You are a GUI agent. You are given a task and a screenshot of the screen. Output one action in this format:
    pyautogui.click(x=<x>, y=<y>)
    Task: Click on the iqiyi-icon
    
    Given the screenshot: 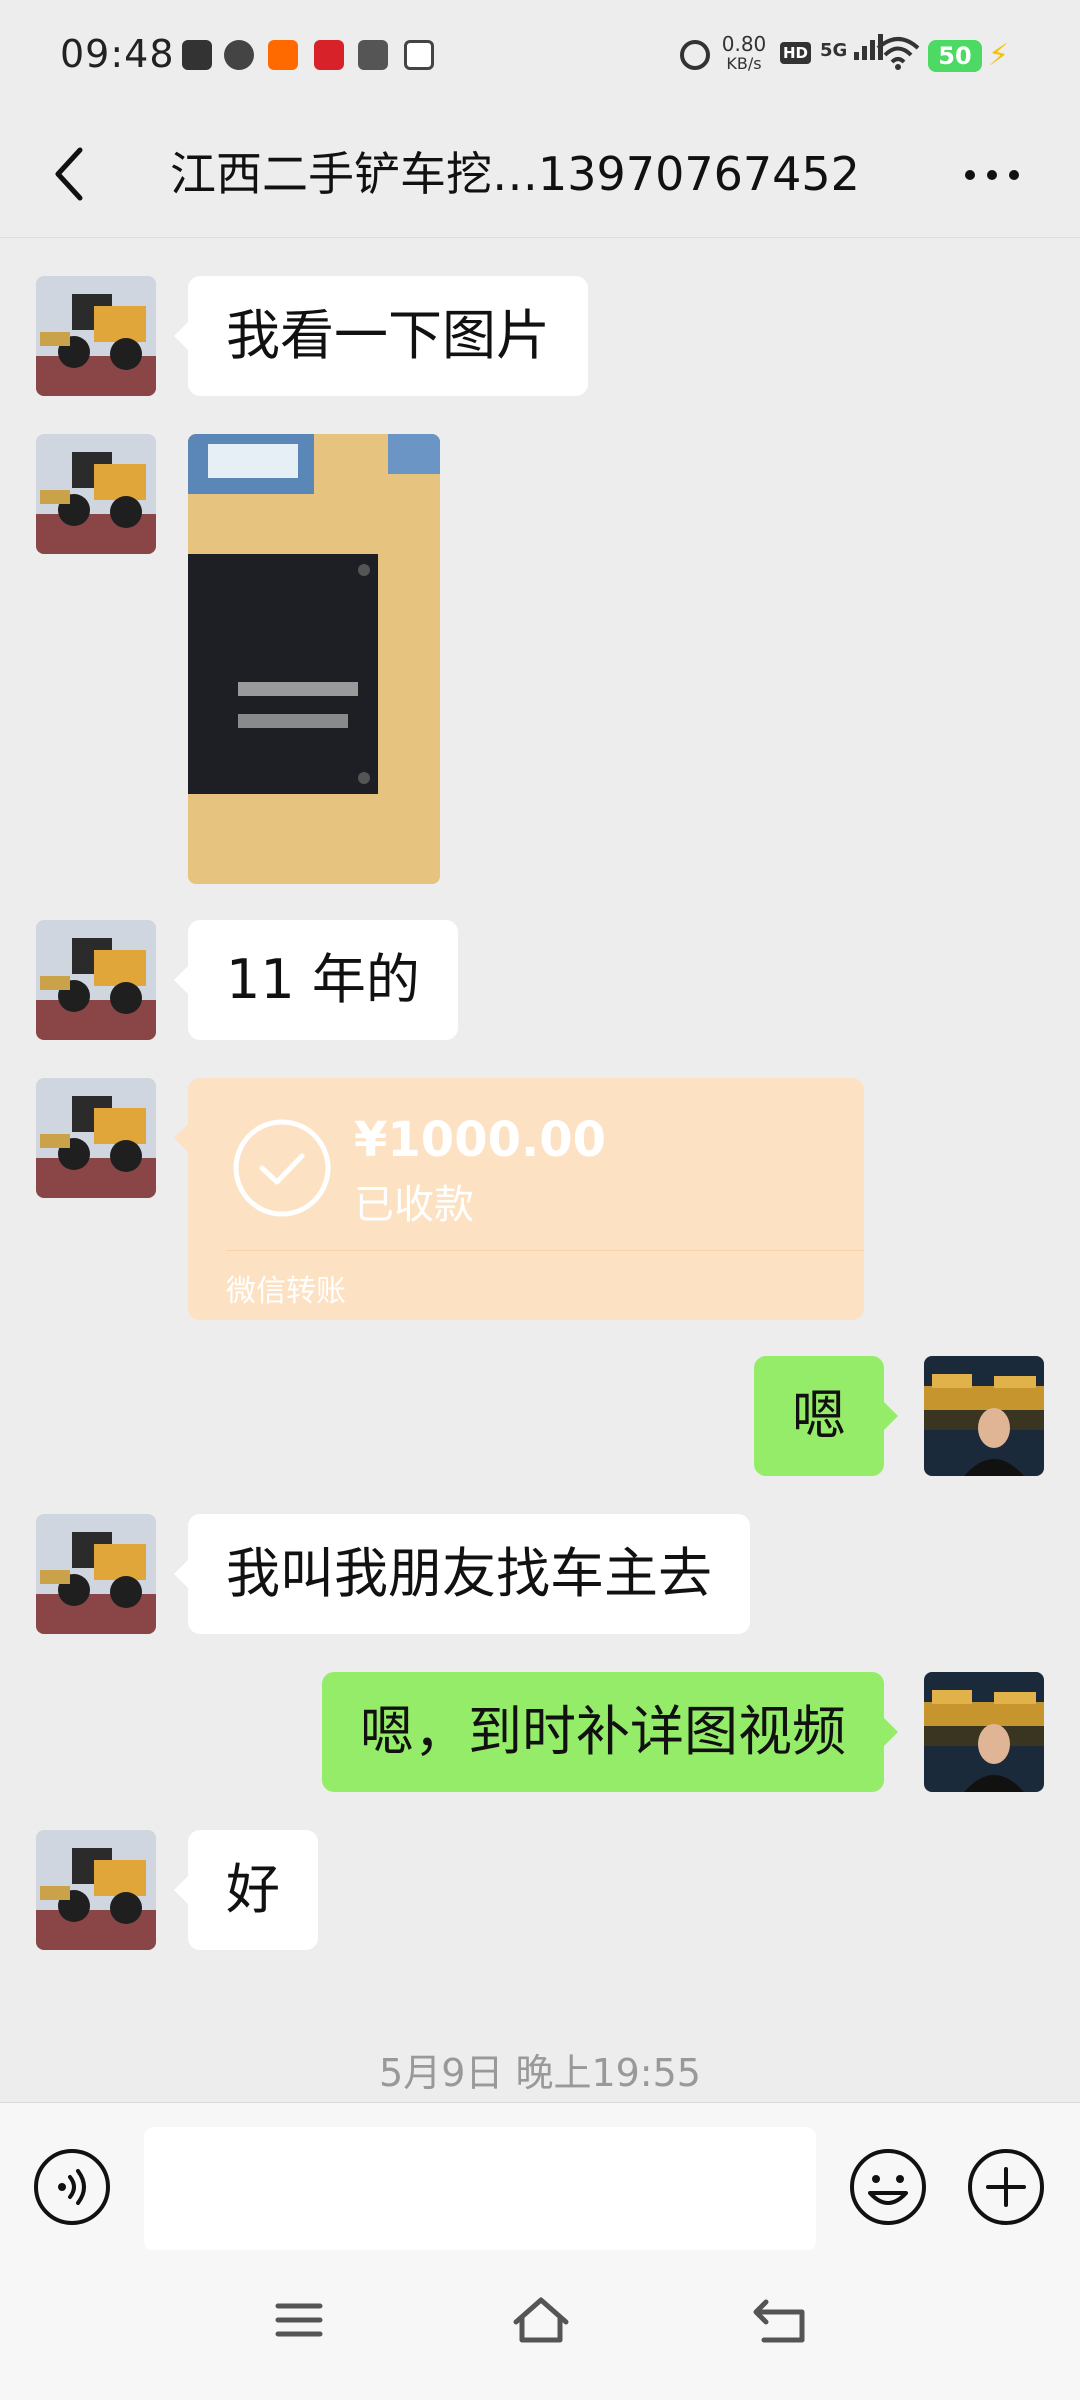 What is the action you would take?
    pyautogui.click(x=419, y=55)
    